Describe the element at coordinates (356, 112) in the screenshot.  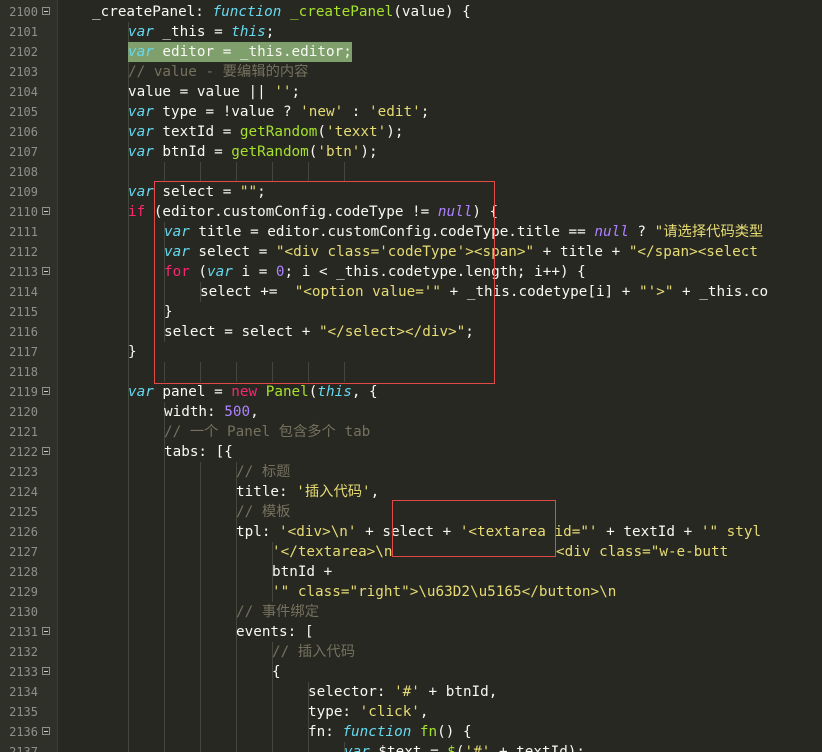
I see `code-token: :` at that location.